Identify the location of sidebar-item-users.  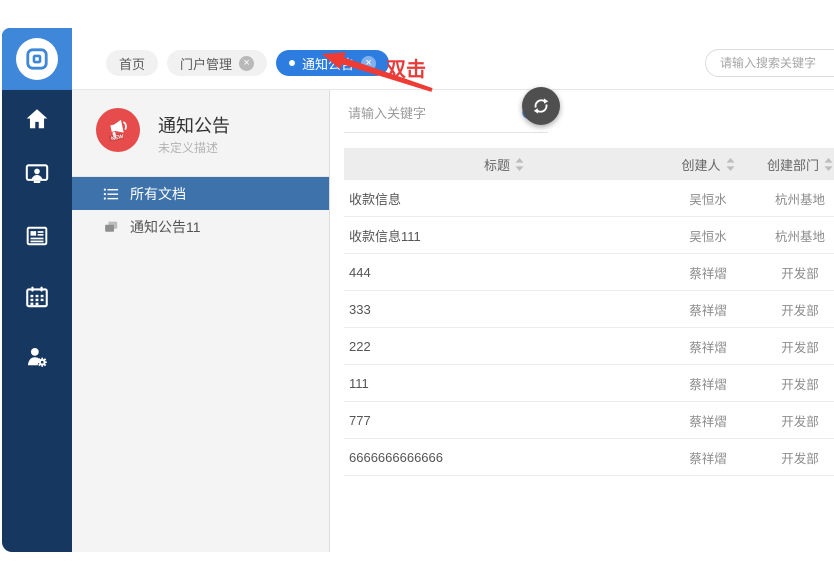
(37, 174).